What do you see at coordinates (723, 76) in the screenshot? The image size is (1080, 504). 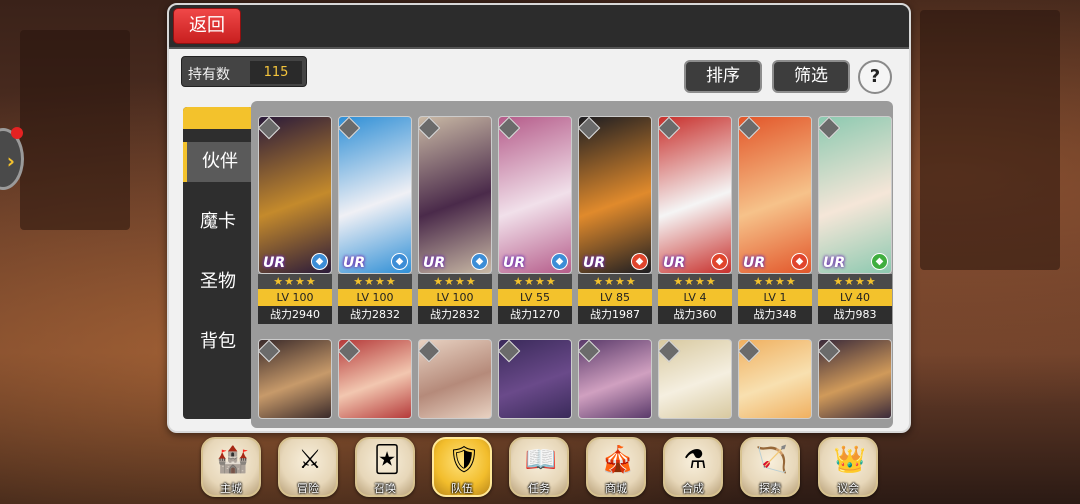 I see `sort-button: 排序` at bounding box center [723, 76].